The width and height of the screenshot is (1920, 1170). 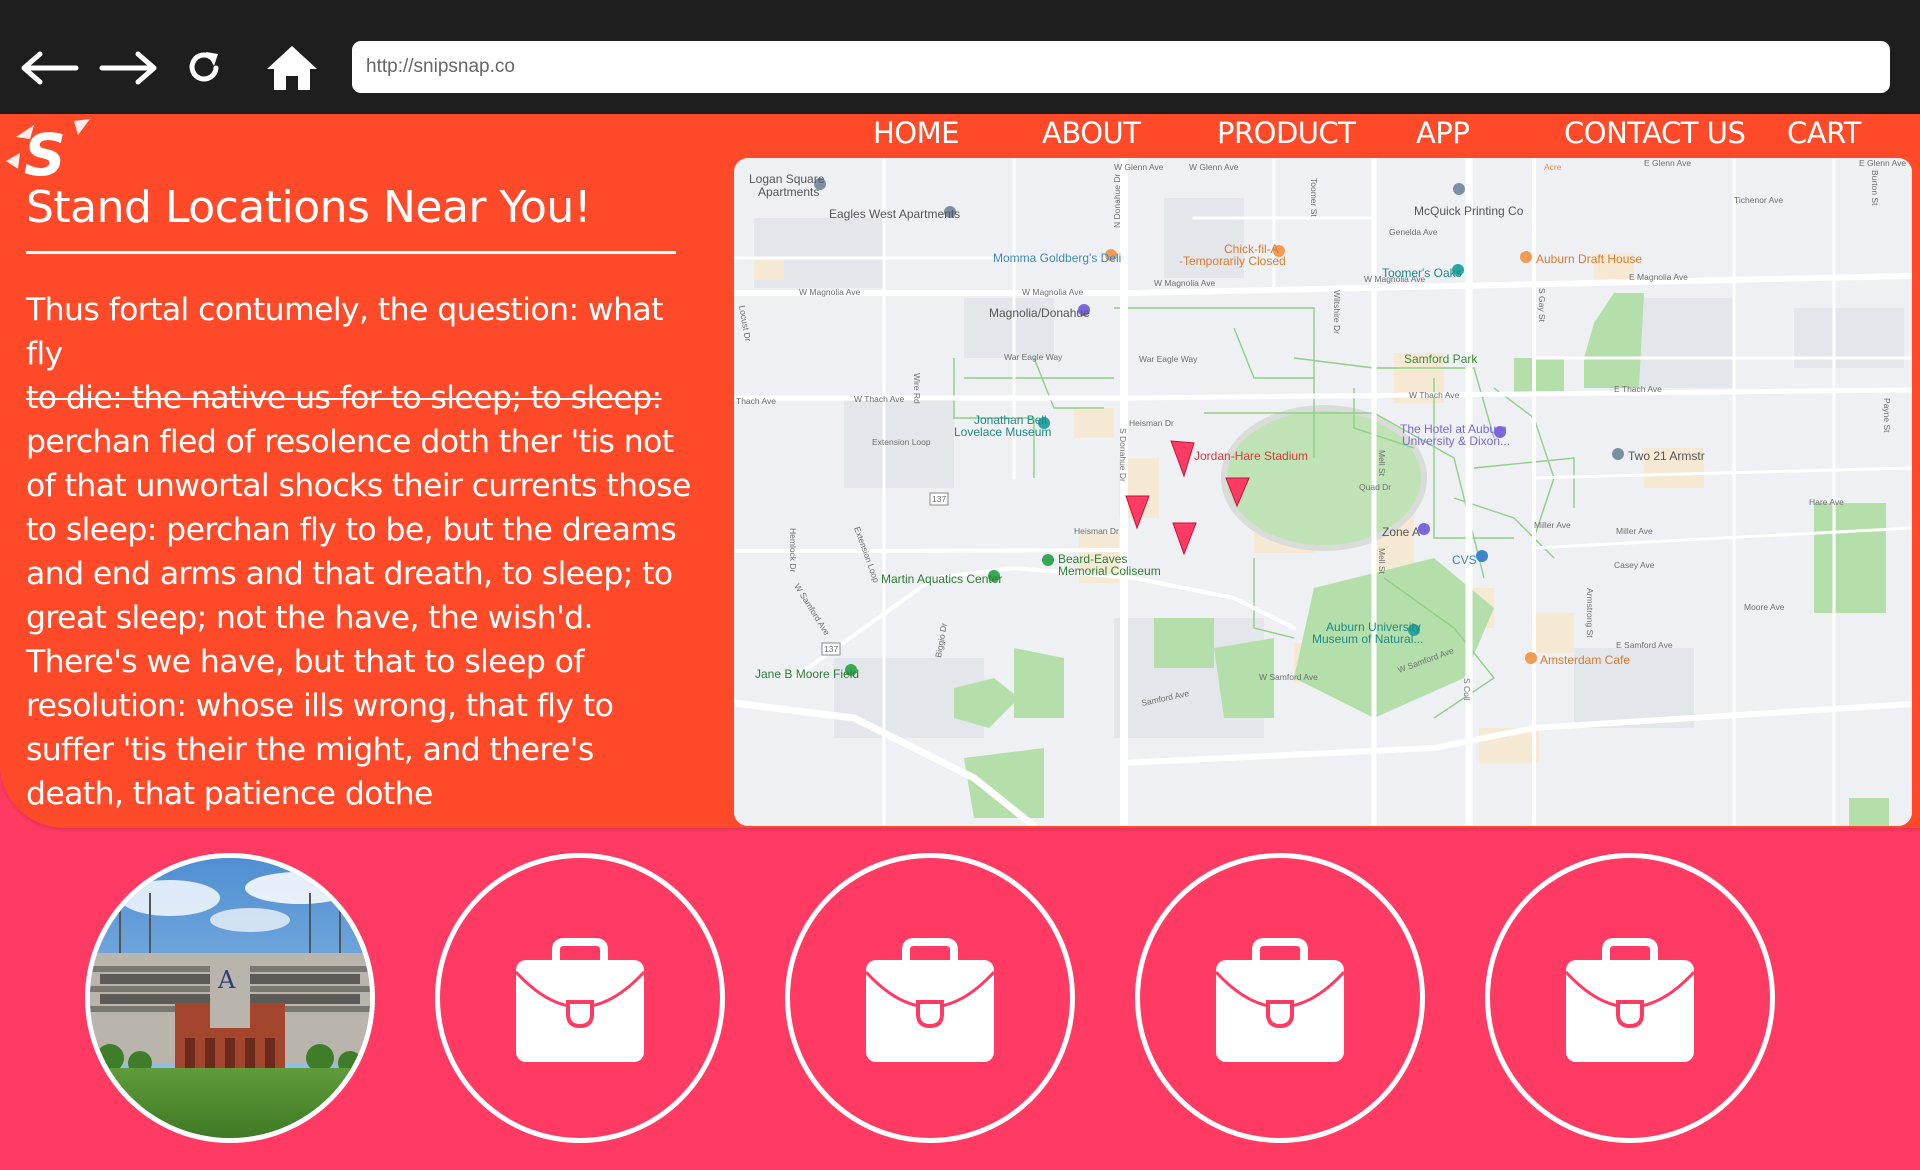 I want to click on poi-label: Toomer's Oaks, so click(x=1422, y=273).